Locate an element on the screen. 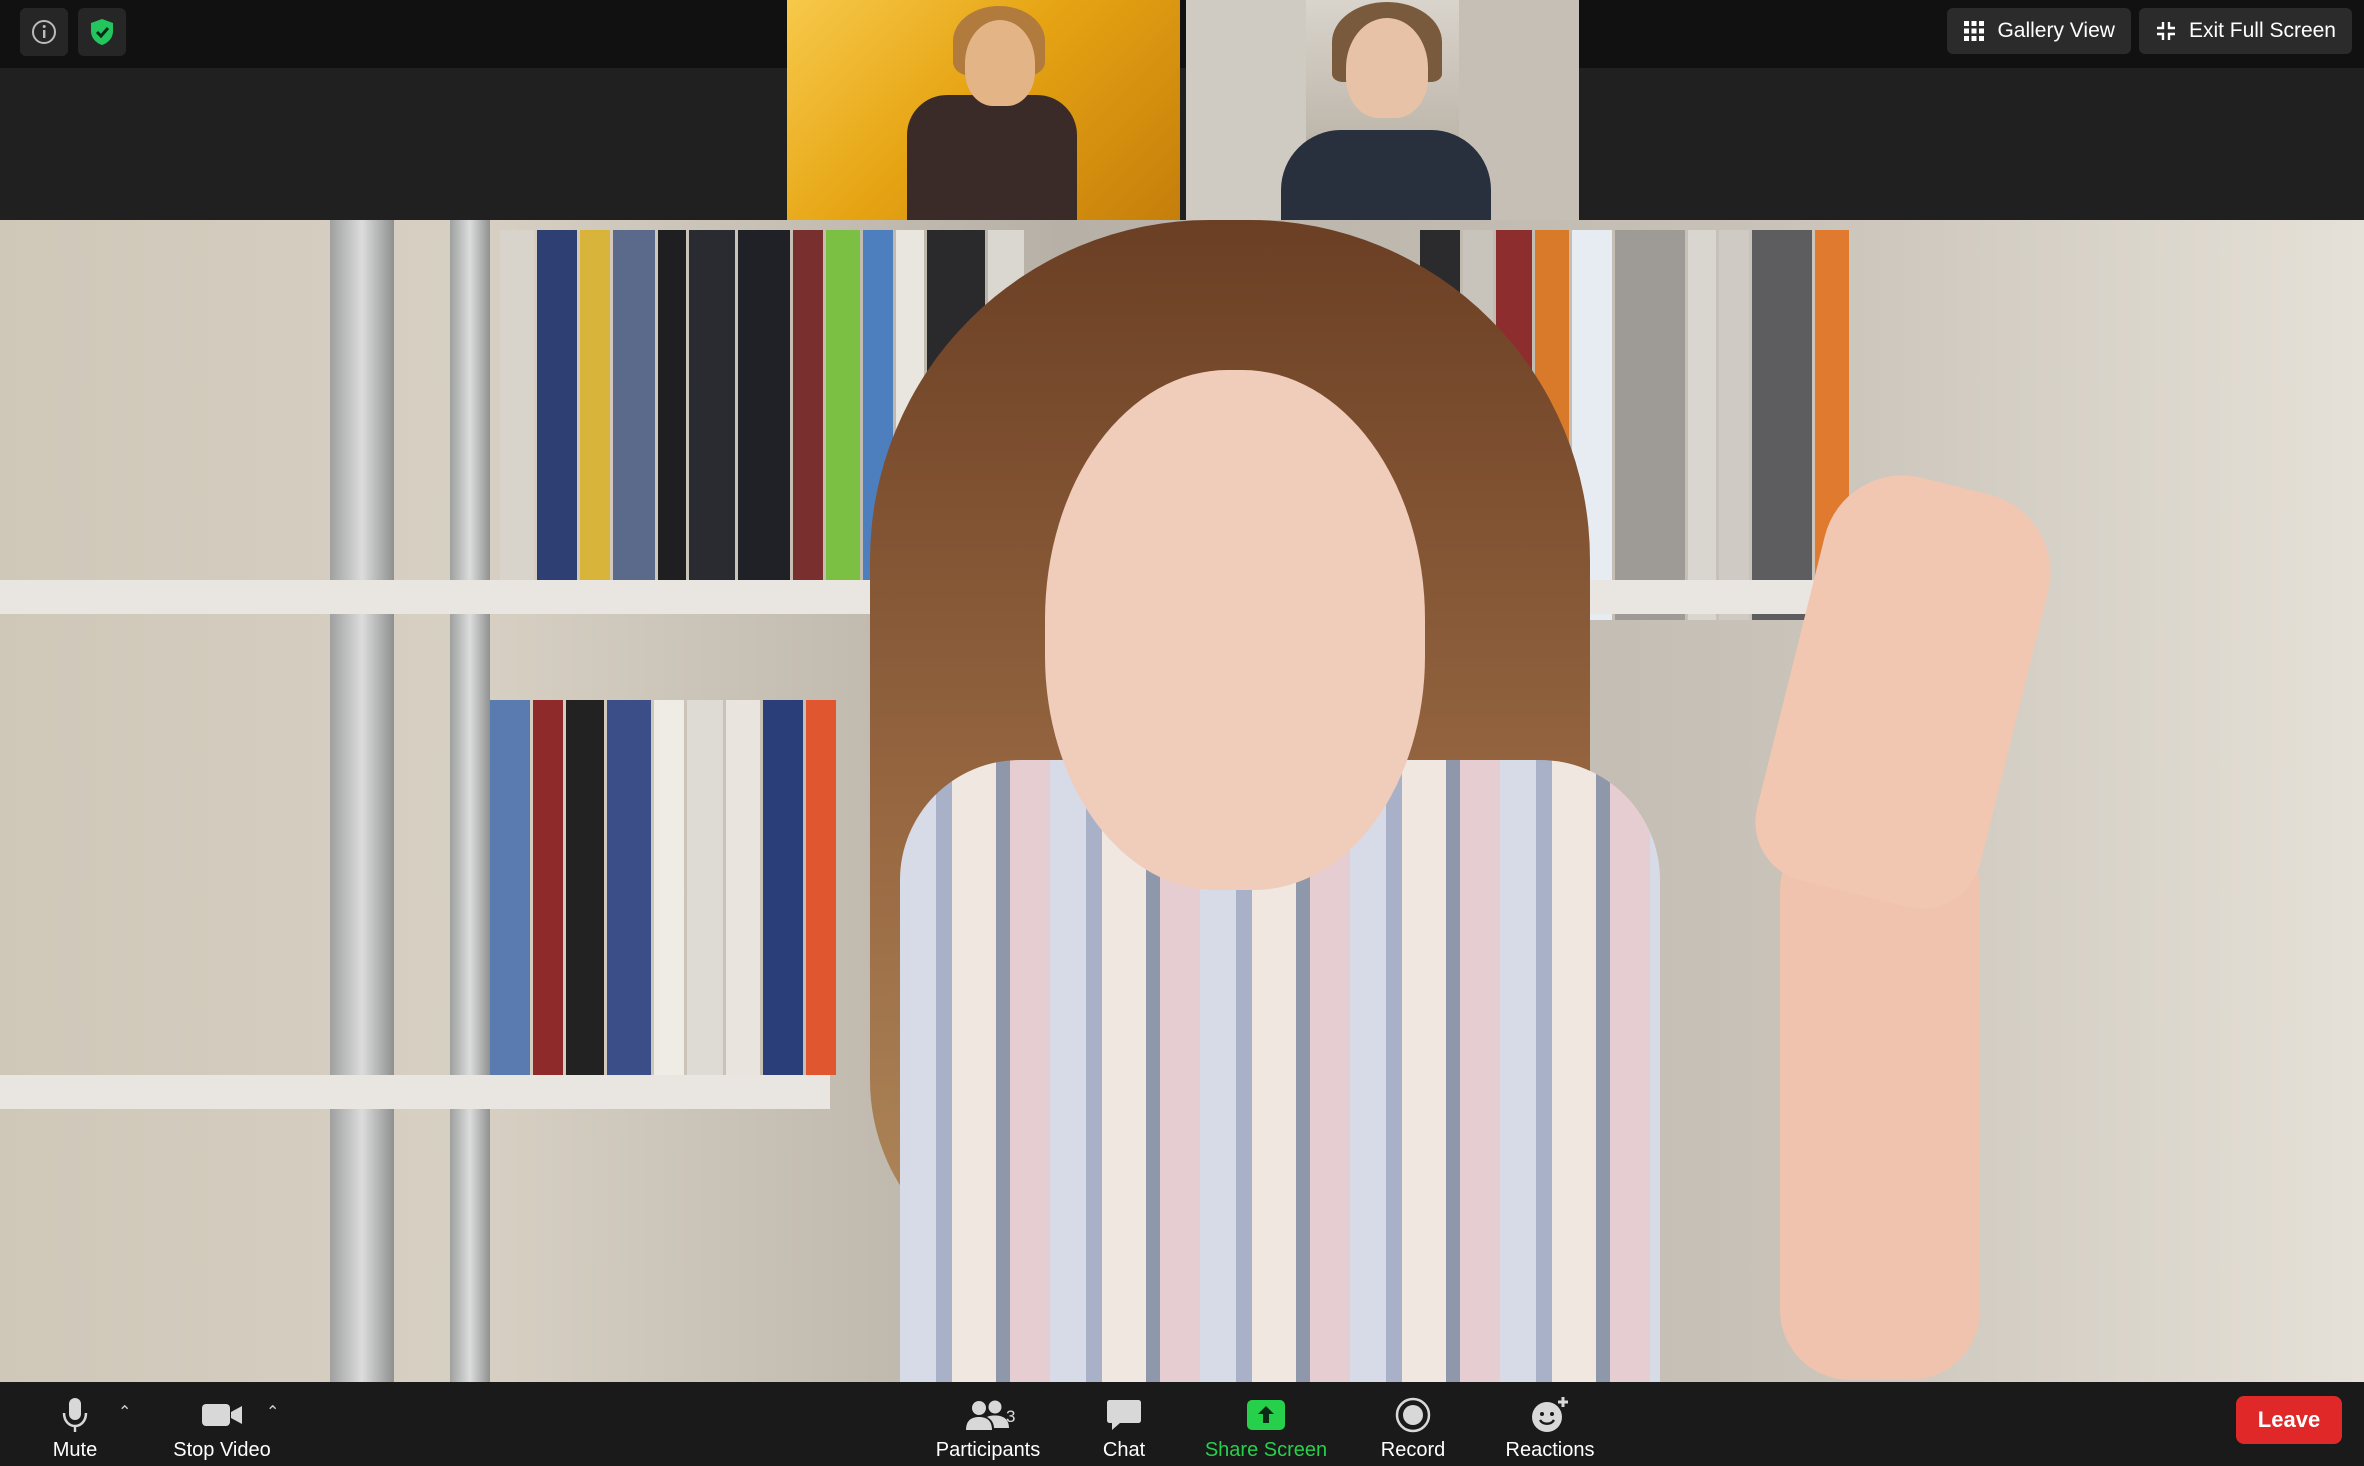  chat-button: Chat is located at coordinates (1124, 1426).